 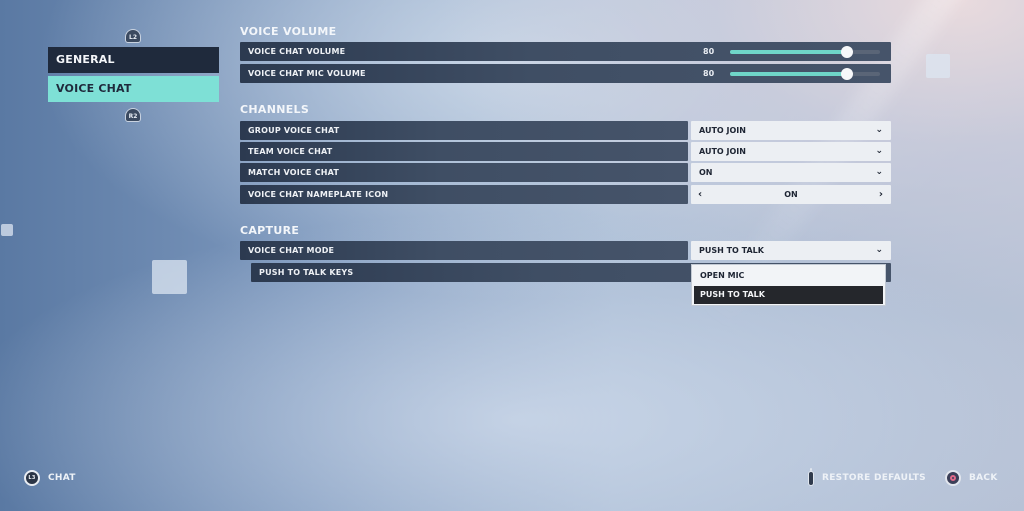 What do you see at coordinates (700, 194) in the screenshot?
I see `arrow-left-icon: ‹` at bounding box center [700, 194].